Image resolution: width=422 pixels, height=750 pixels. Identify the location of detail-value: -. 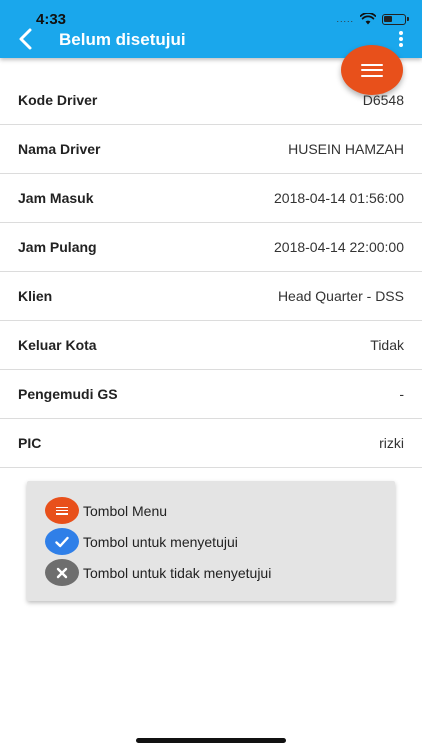
(401, 394).